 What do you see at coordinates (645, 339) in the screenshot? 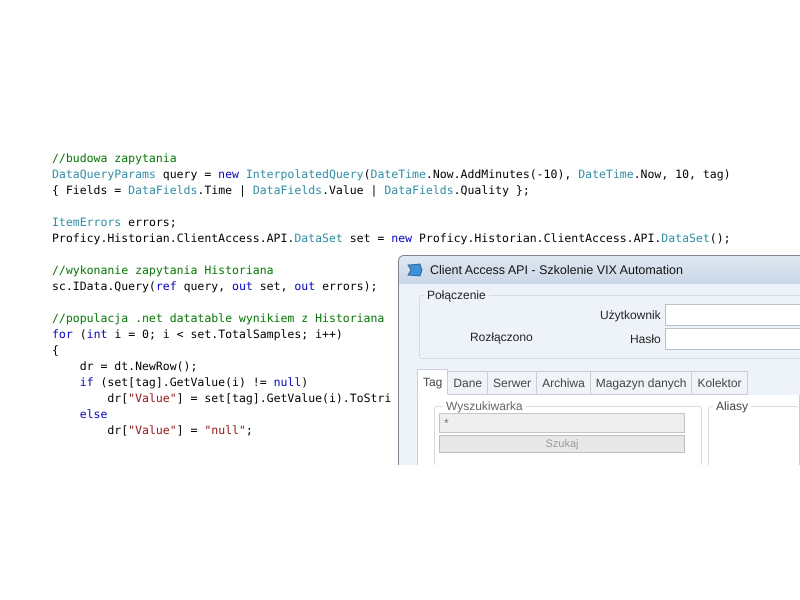
I see `field-label: Hasło` at bounding box center [645, 339].